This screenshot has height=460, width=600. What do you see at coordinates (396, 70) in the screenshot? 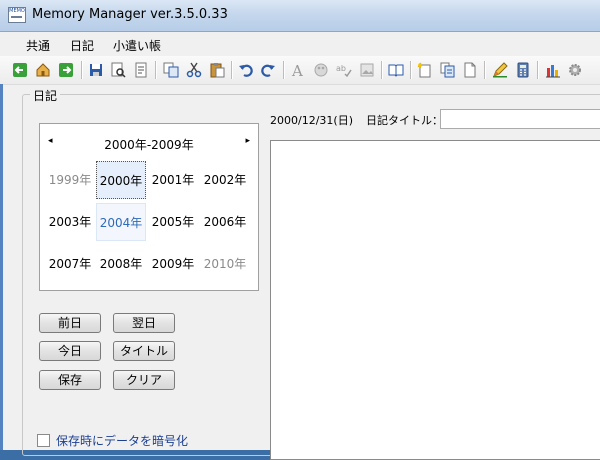
I see `open-book-icon` at bounding box center [396, 70].